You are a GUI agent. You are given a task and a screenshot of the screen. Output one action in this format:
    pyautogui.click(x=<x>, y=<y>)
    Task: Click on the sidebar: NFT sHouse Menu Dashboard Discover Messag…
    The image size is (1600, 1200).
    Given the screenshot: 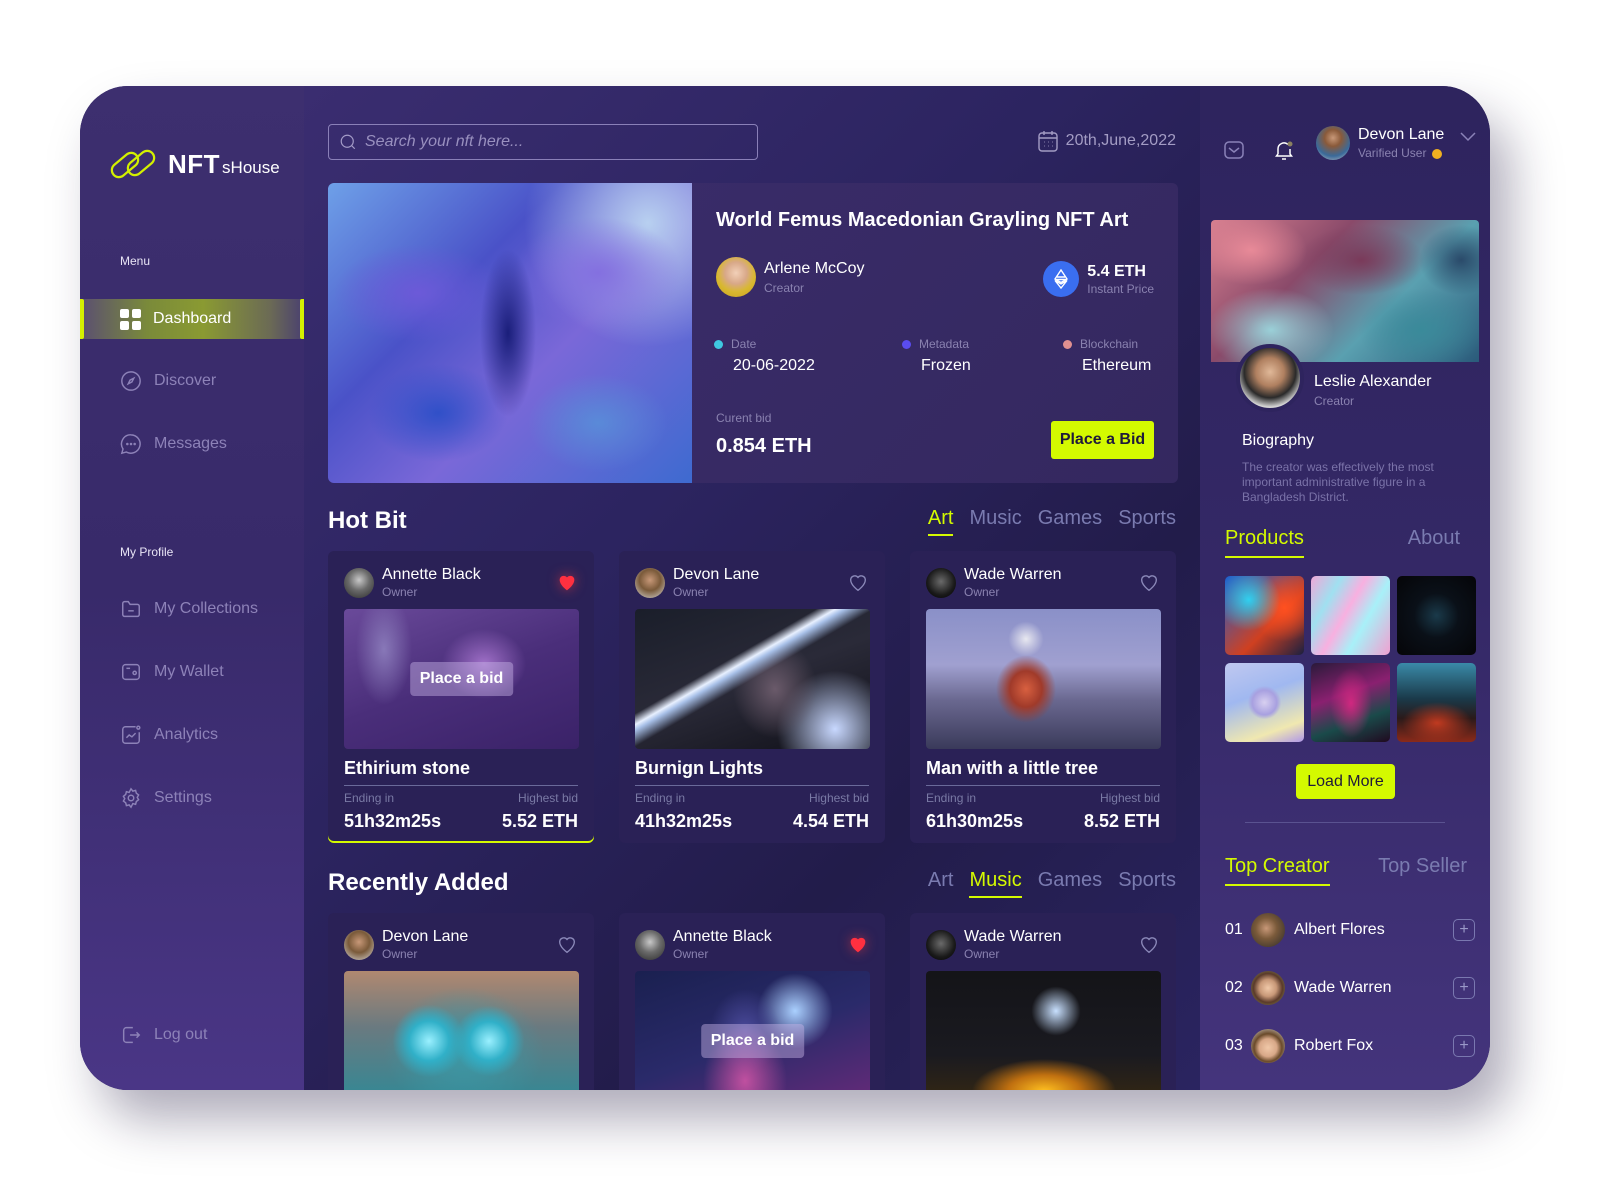 What is the action you would take?
    pyautogui.click(x=192, y=588)
    